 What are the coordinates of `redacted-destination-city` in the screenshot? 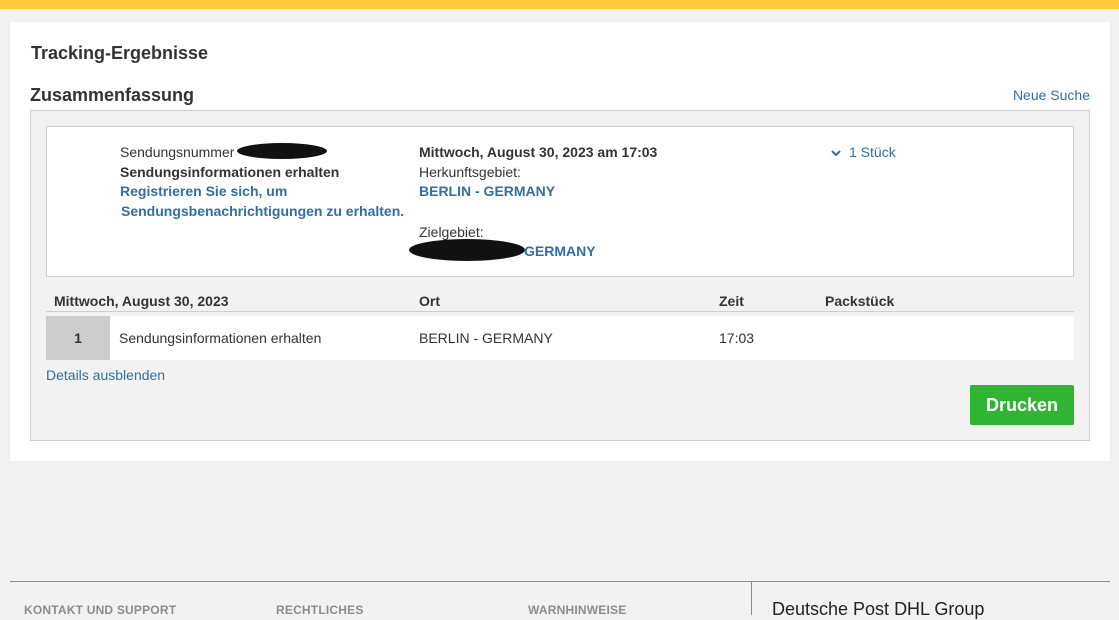 It's located at (467, 250).